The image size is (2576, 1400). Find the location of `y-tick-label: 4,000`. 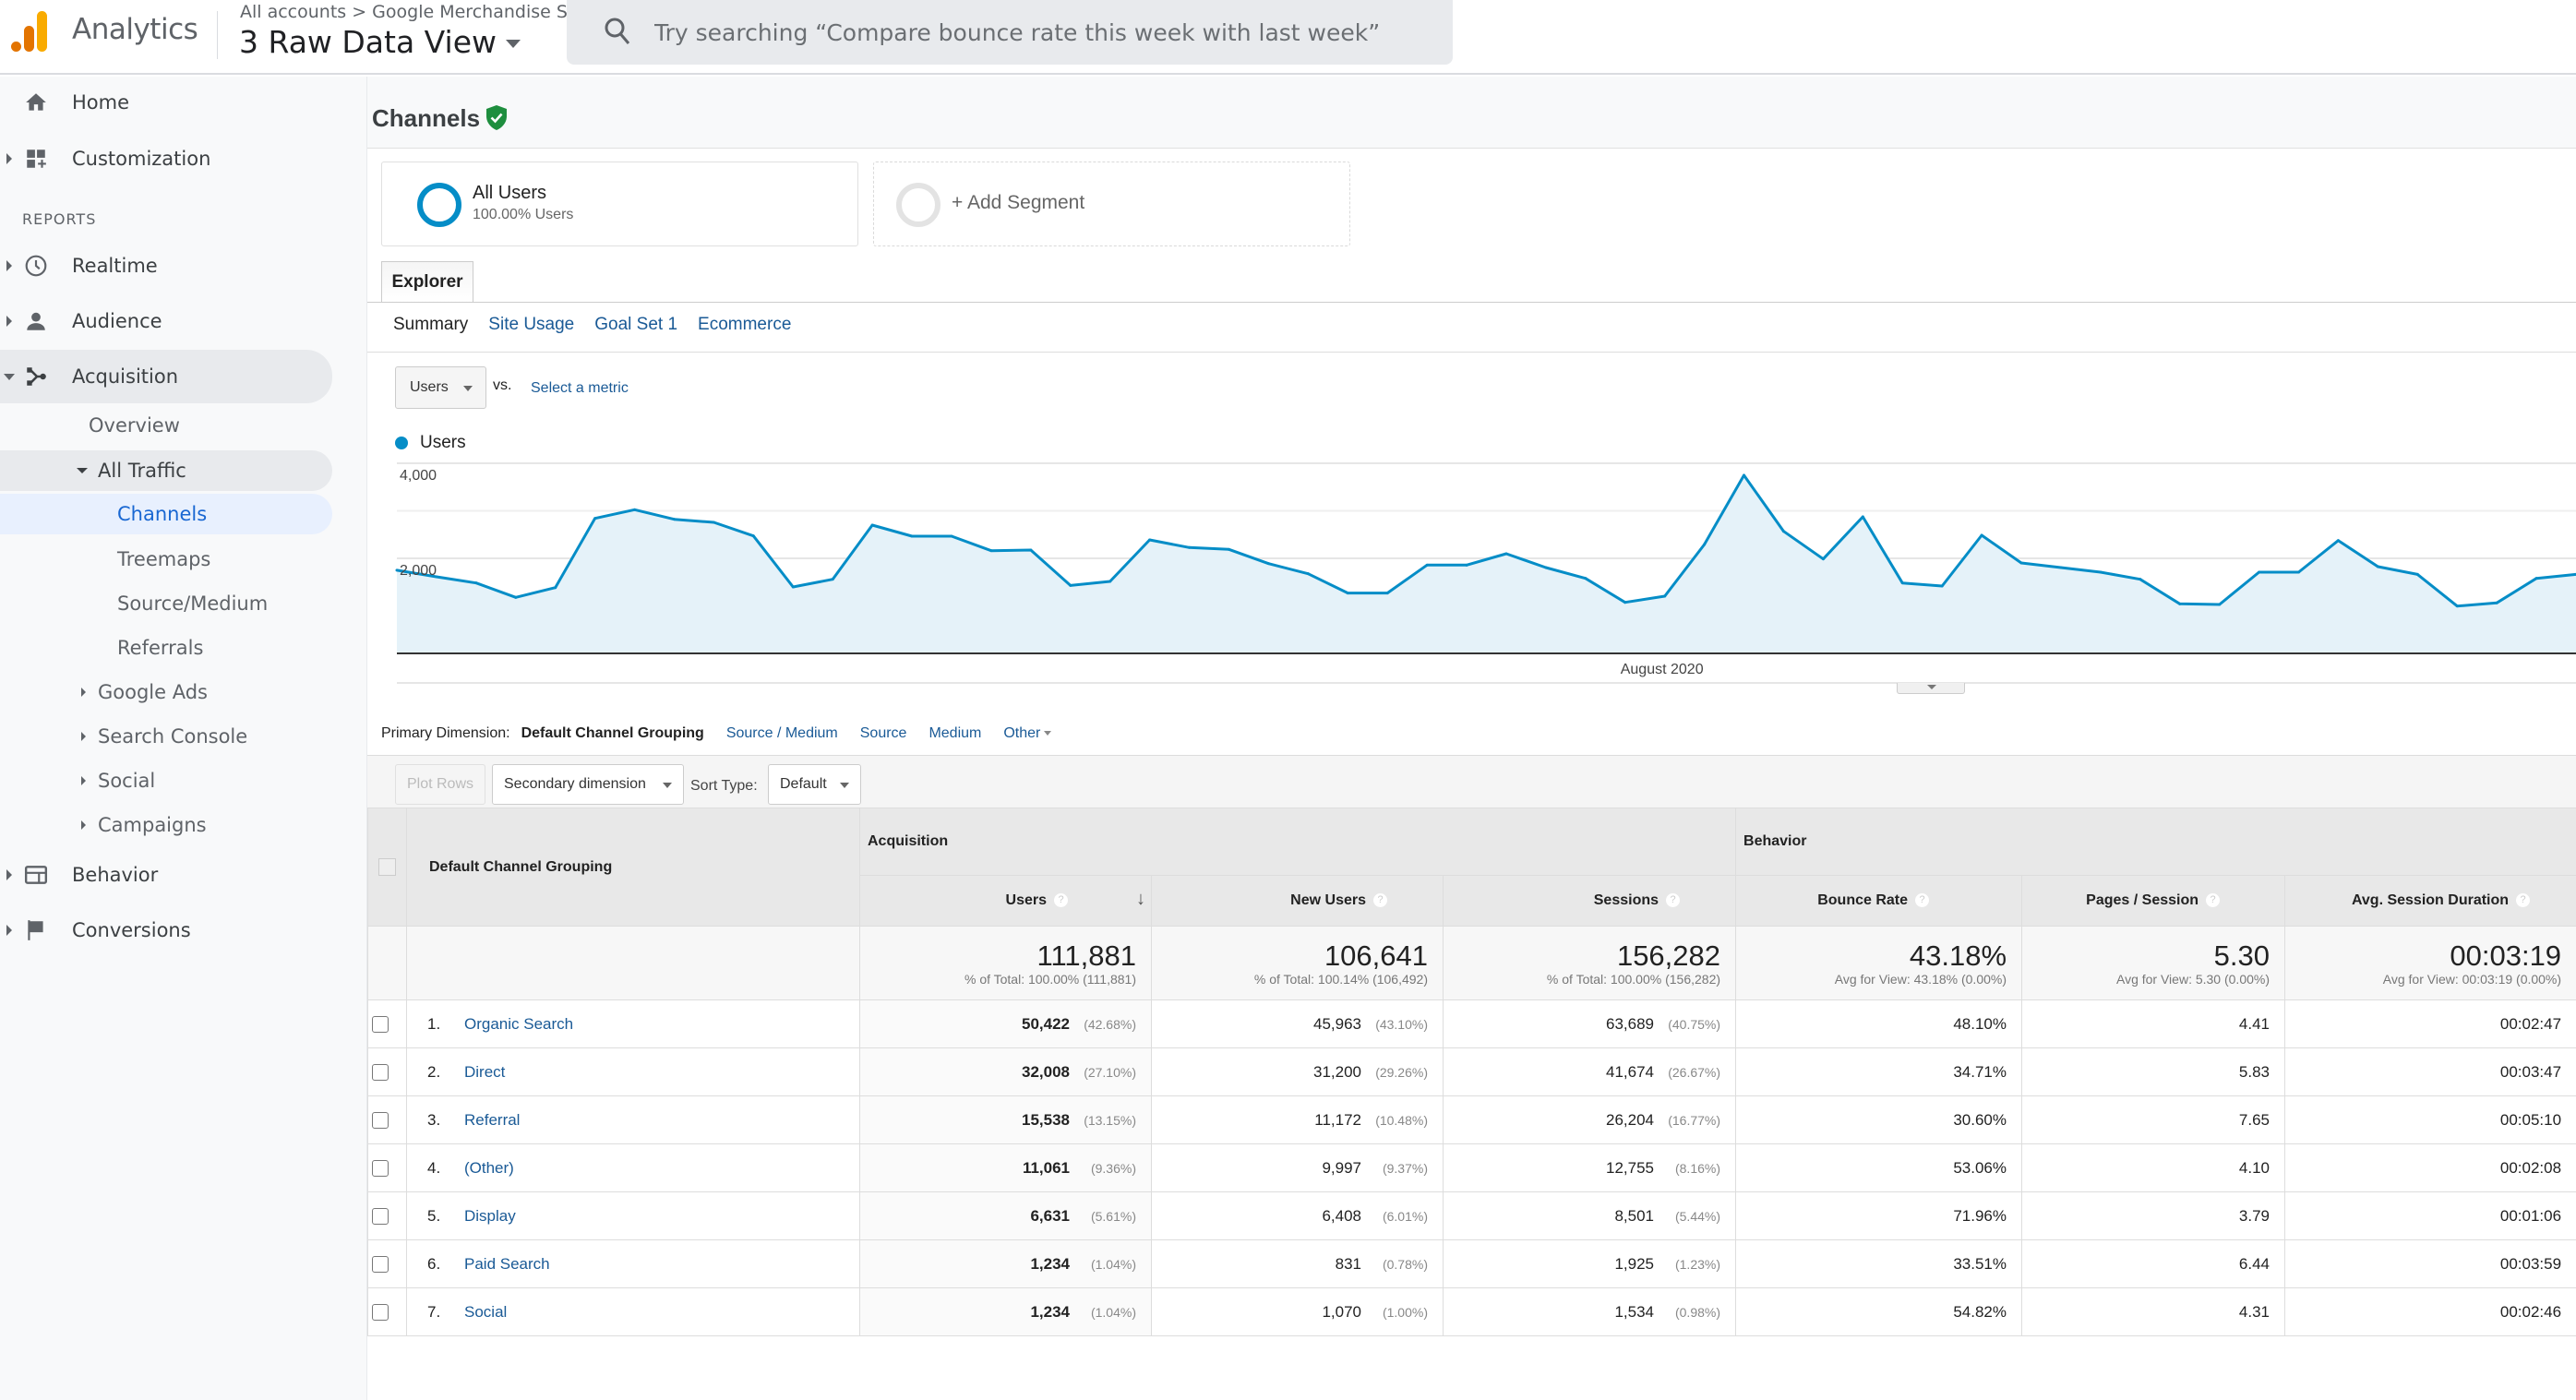

y-tick-label: 4,000 is located at coordinates (419, 476).